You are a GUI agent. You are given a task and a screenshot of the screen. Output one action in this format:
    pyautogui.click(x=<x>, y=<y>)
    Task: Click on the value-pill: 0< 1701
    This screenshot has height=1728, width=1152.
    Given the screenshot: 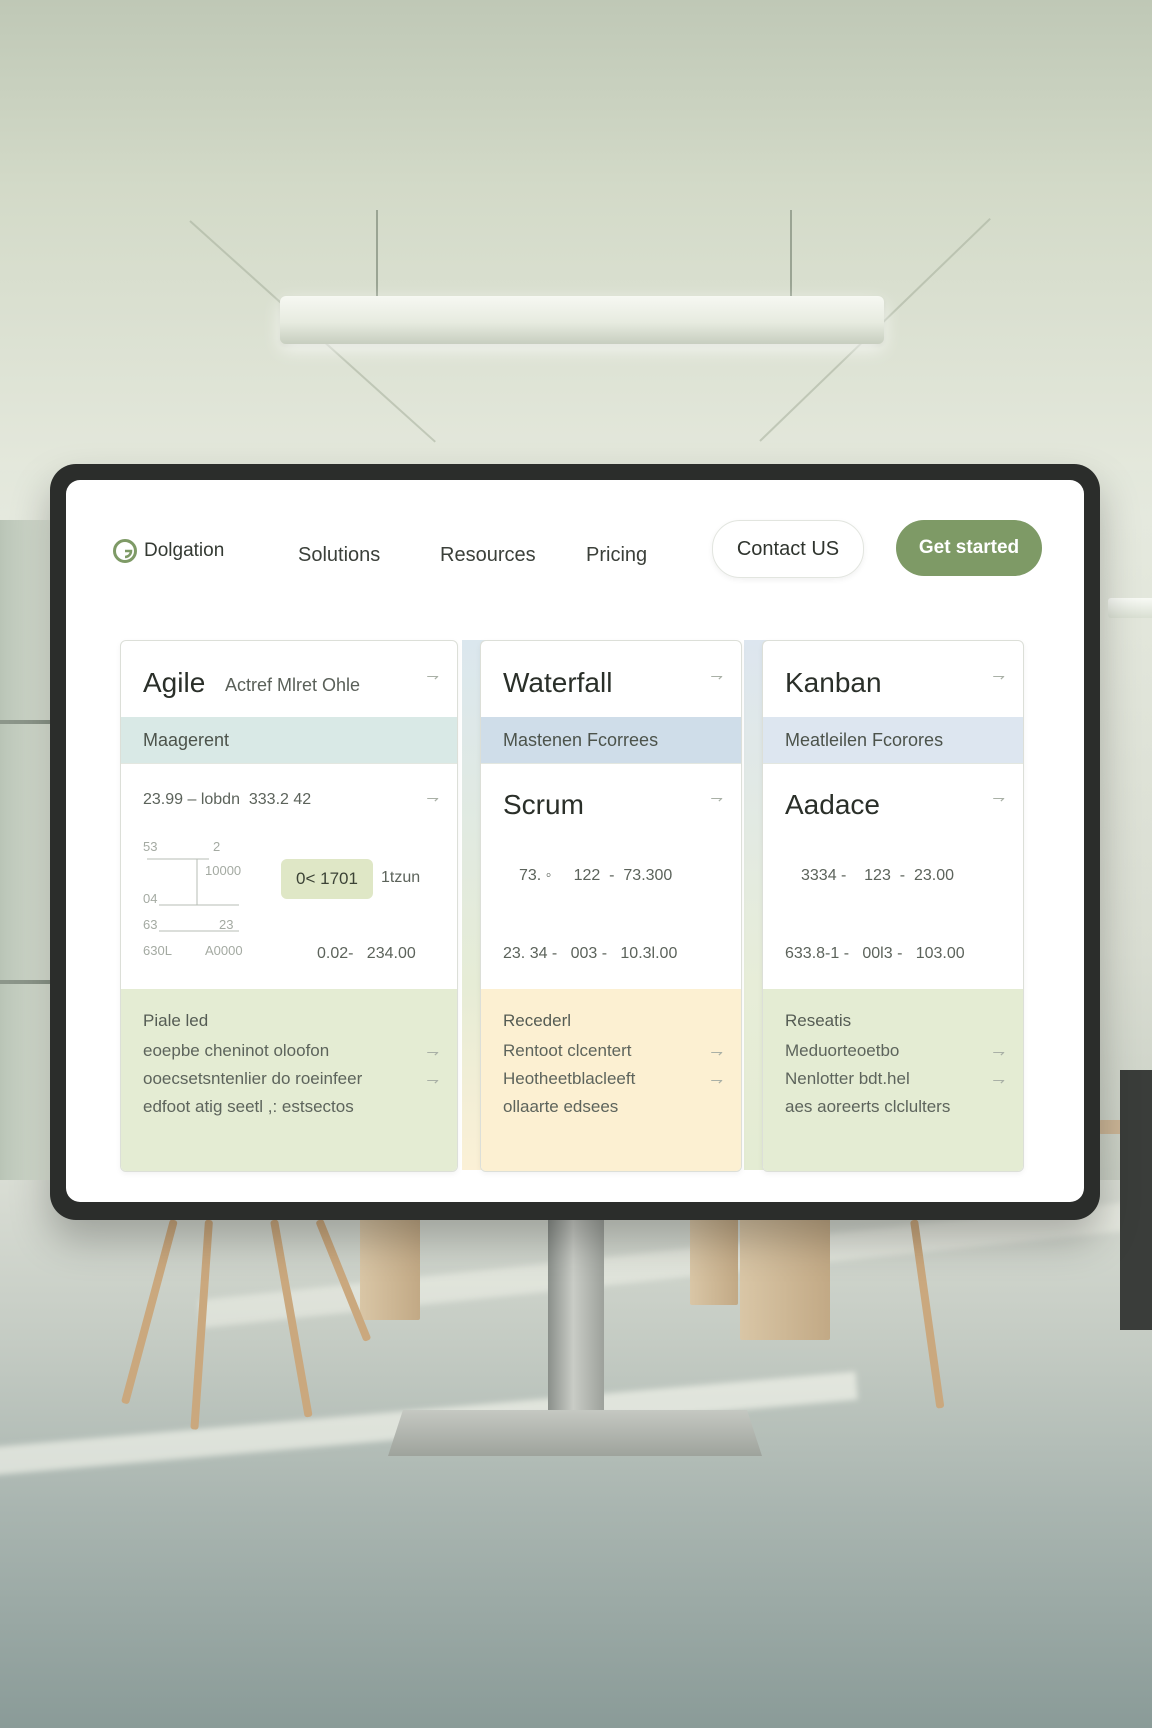 What is the action you would take?
    pyautogui.click(x=327, y=879)
    